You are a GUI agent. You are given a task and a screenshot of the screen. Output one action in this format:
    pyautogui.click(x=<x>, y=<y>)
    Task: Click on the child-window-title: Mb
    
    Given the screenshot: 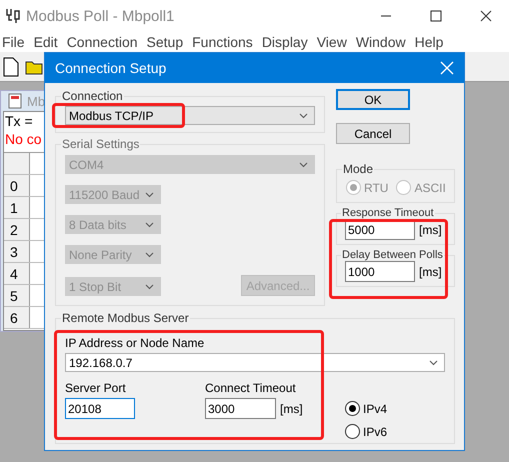 What is the action you would take?
    pyautogui.click(x=36, y=101)
    